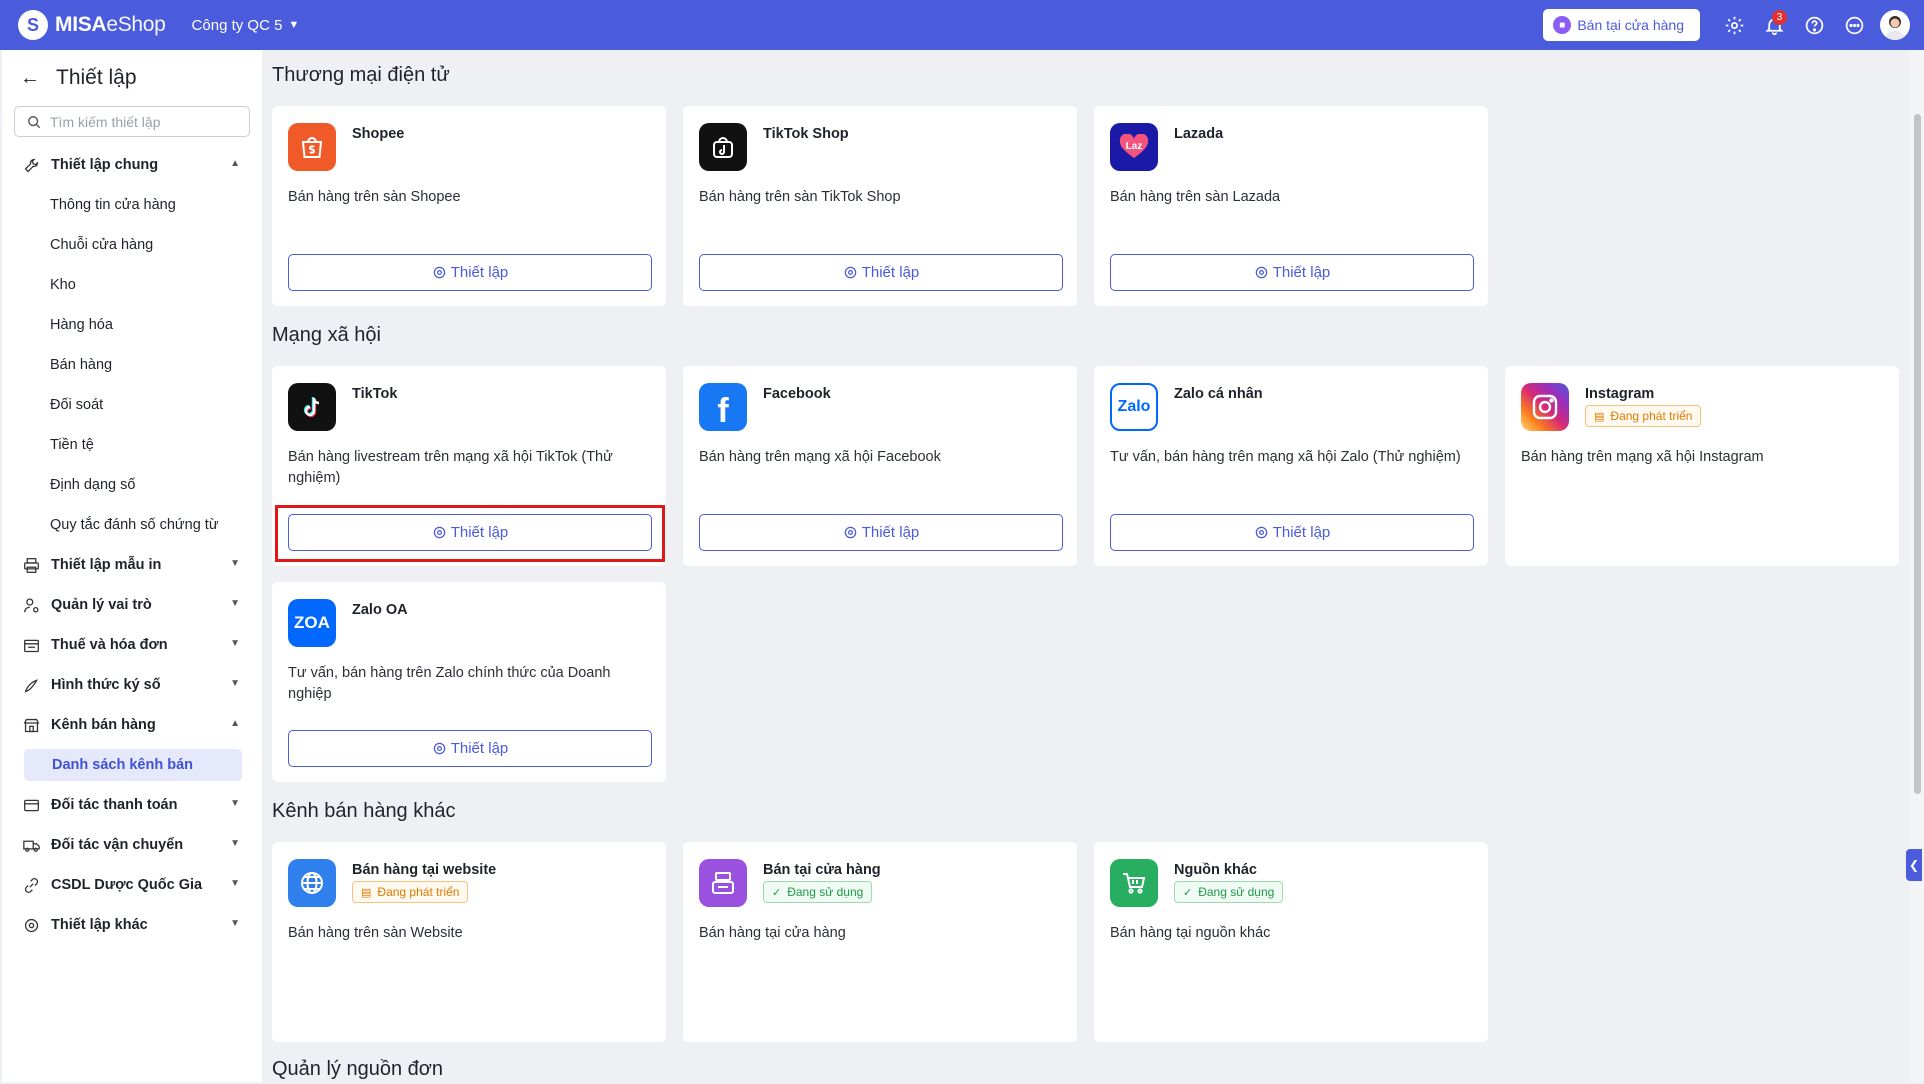 The height and width of the screenshot is (1084, 1924). I want to click on sidebar-item-goods: Hàng hóa, so click(132, 325).